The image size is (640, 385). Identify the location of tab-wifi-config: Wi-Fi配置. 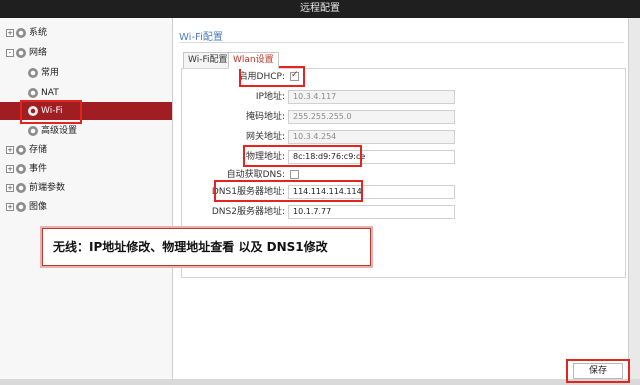
(208, 60).